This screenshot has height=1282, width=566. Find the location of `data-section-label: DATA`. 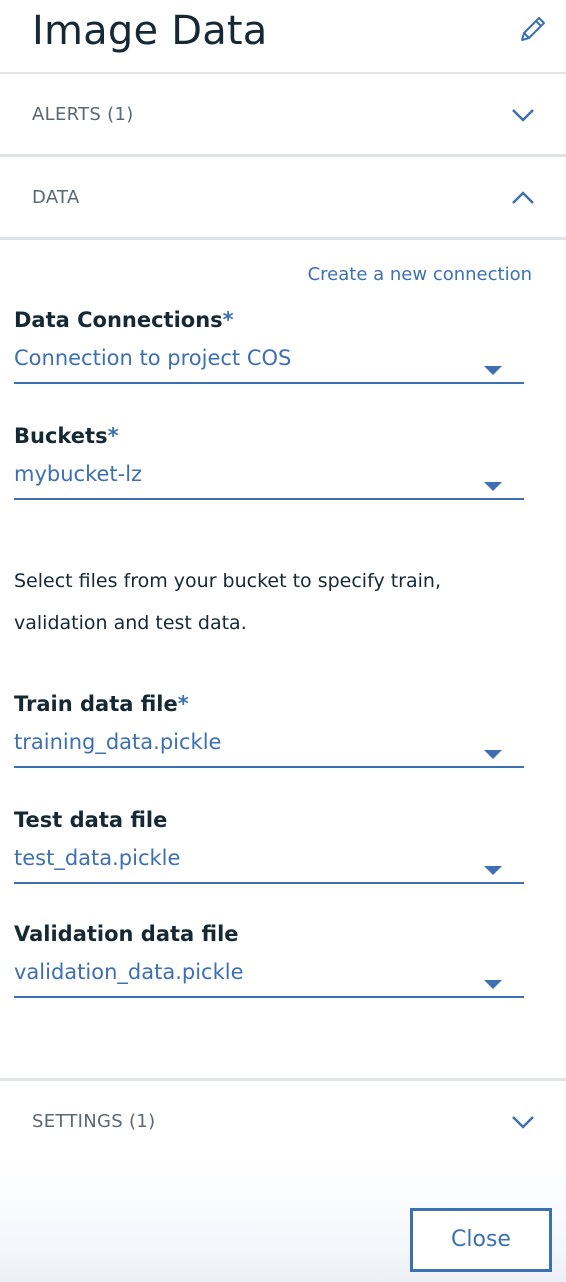

data-section-label: DATA is located at coordinates (56, 197).